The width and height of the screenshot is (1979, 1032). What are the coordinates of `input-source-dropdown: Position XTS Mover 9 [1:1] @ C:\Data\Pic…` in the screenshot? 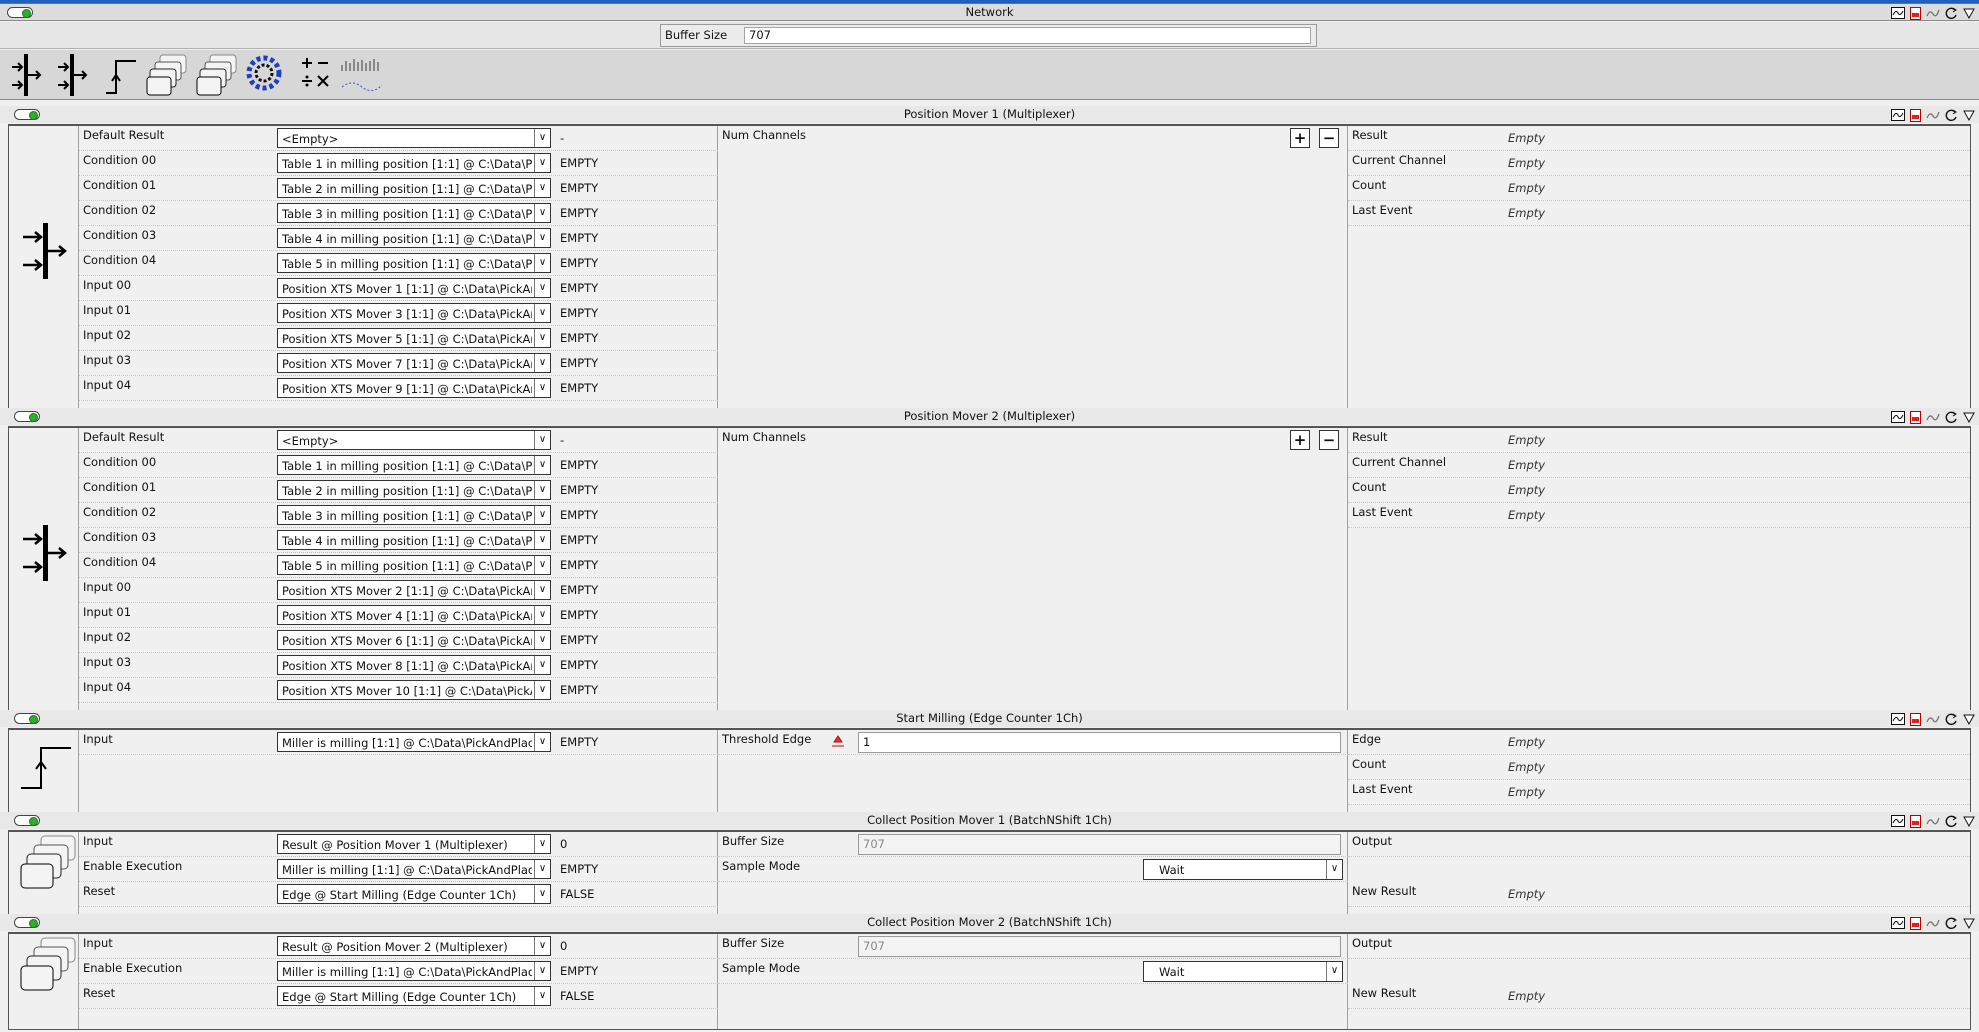 It's located at (414, 388).